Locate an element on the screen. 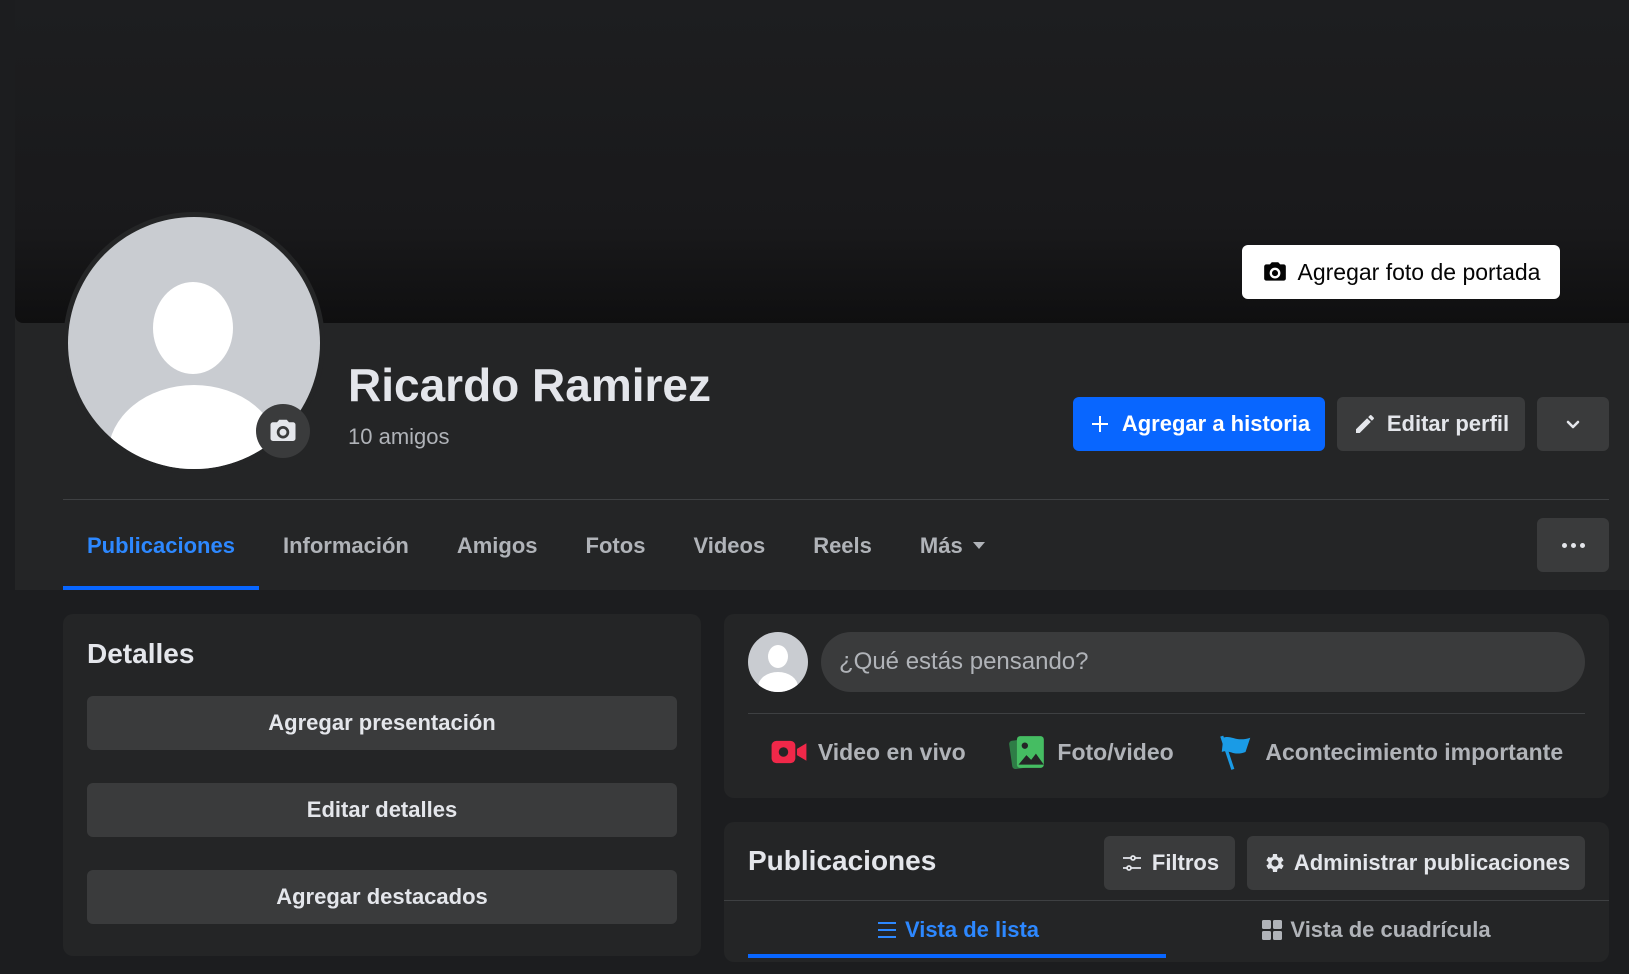 The height and width of the screenshot is (974, 1629). friends-count: 10 amigos is located at coordinates (399, 437).